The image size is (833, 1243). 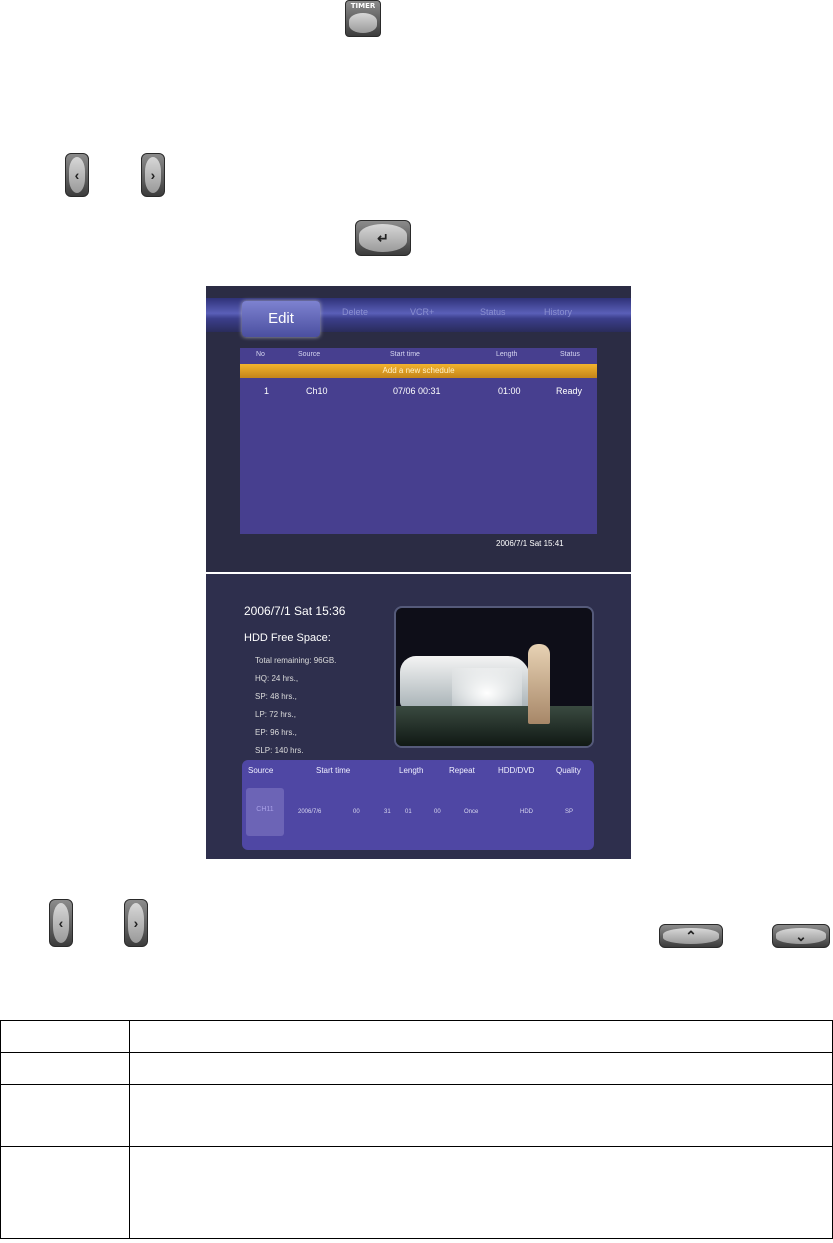 I want to click on timer-label: TIMER, so click(x=363, y=6).